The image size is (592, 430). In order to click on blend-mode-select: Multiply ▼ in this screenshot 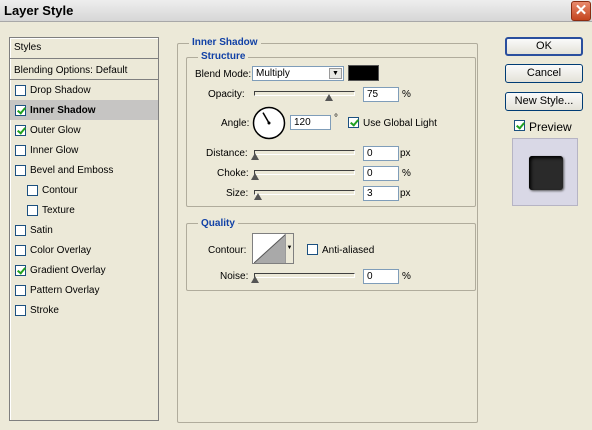, I will do `click(298, 73)`.